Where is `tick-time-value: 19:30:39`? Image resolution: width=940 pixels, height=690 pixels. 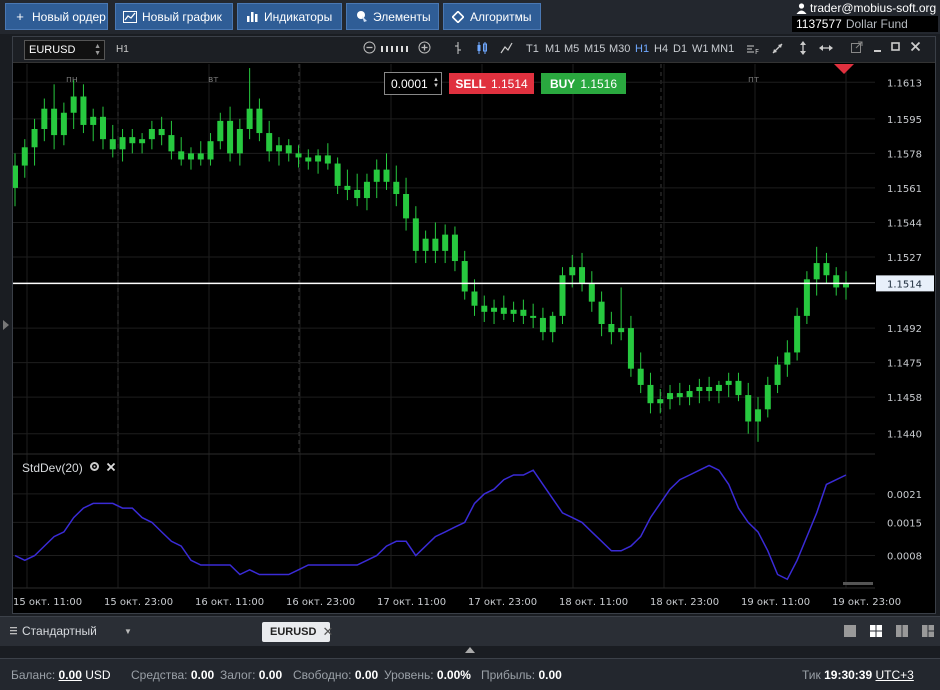
tick-time-value: 19:30:39 is located at coordinates (848, 675).